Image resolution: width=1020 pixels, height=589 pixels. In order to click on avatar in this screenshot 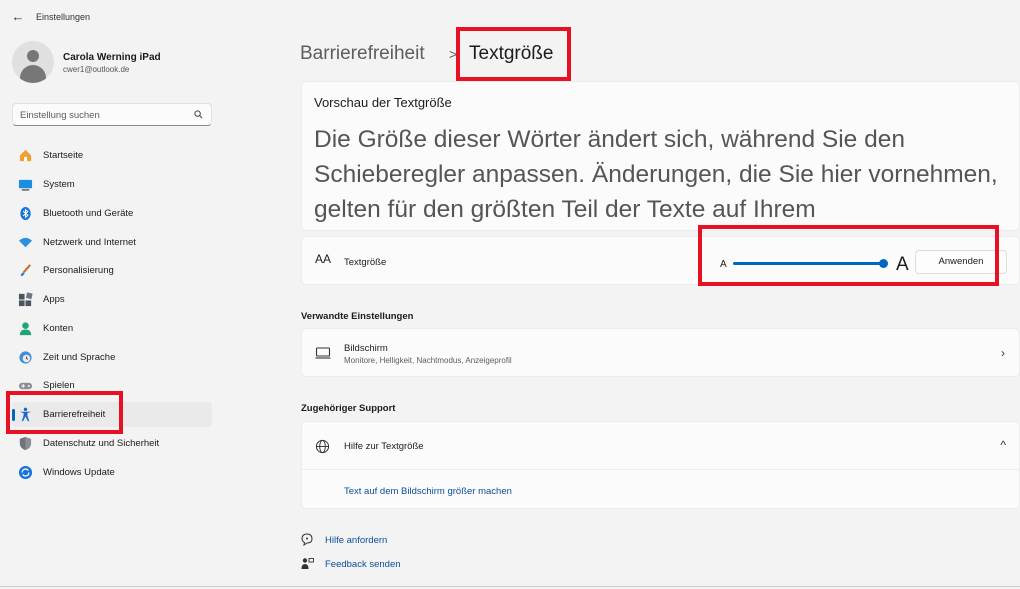, I will do `click(33, 62)`.